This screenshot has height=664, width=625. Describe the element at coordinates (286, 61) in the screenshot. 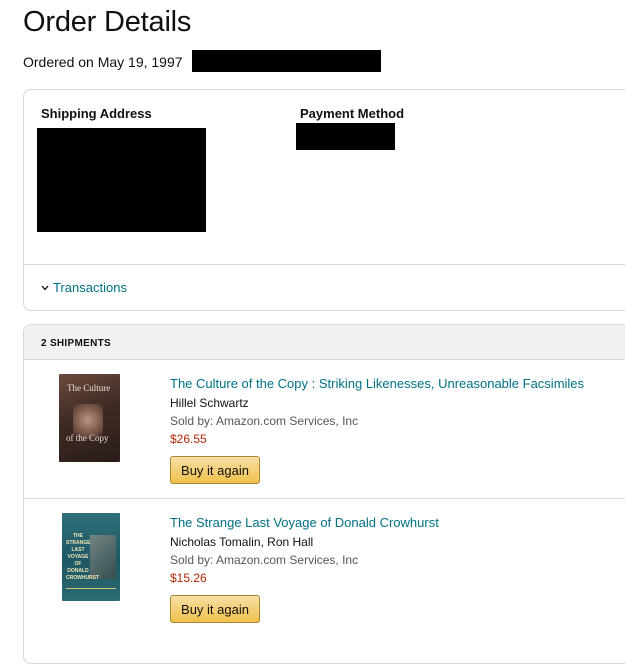

I see `redacted-order-number` at that location.